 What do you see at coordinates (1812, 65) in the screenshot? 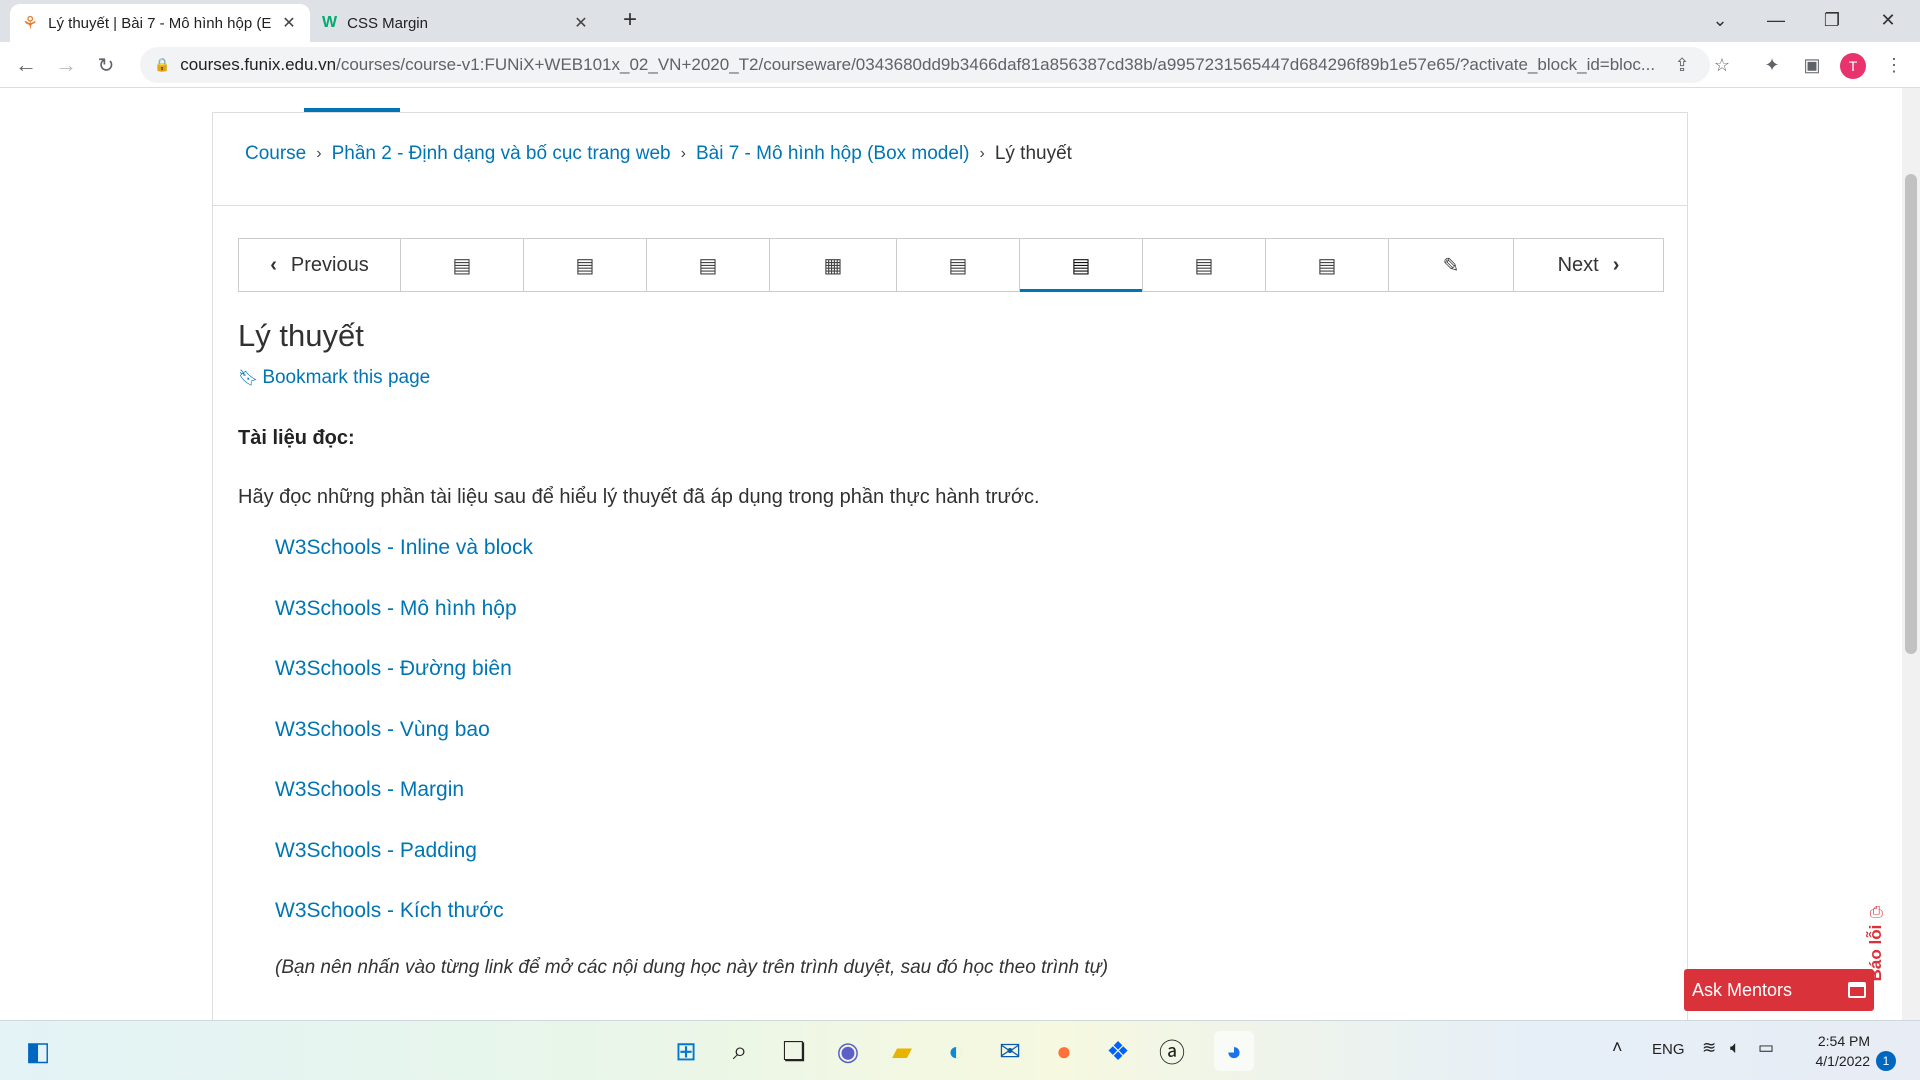
I see `side-panel-icon: ▣` at bounding box center [1812, 65].